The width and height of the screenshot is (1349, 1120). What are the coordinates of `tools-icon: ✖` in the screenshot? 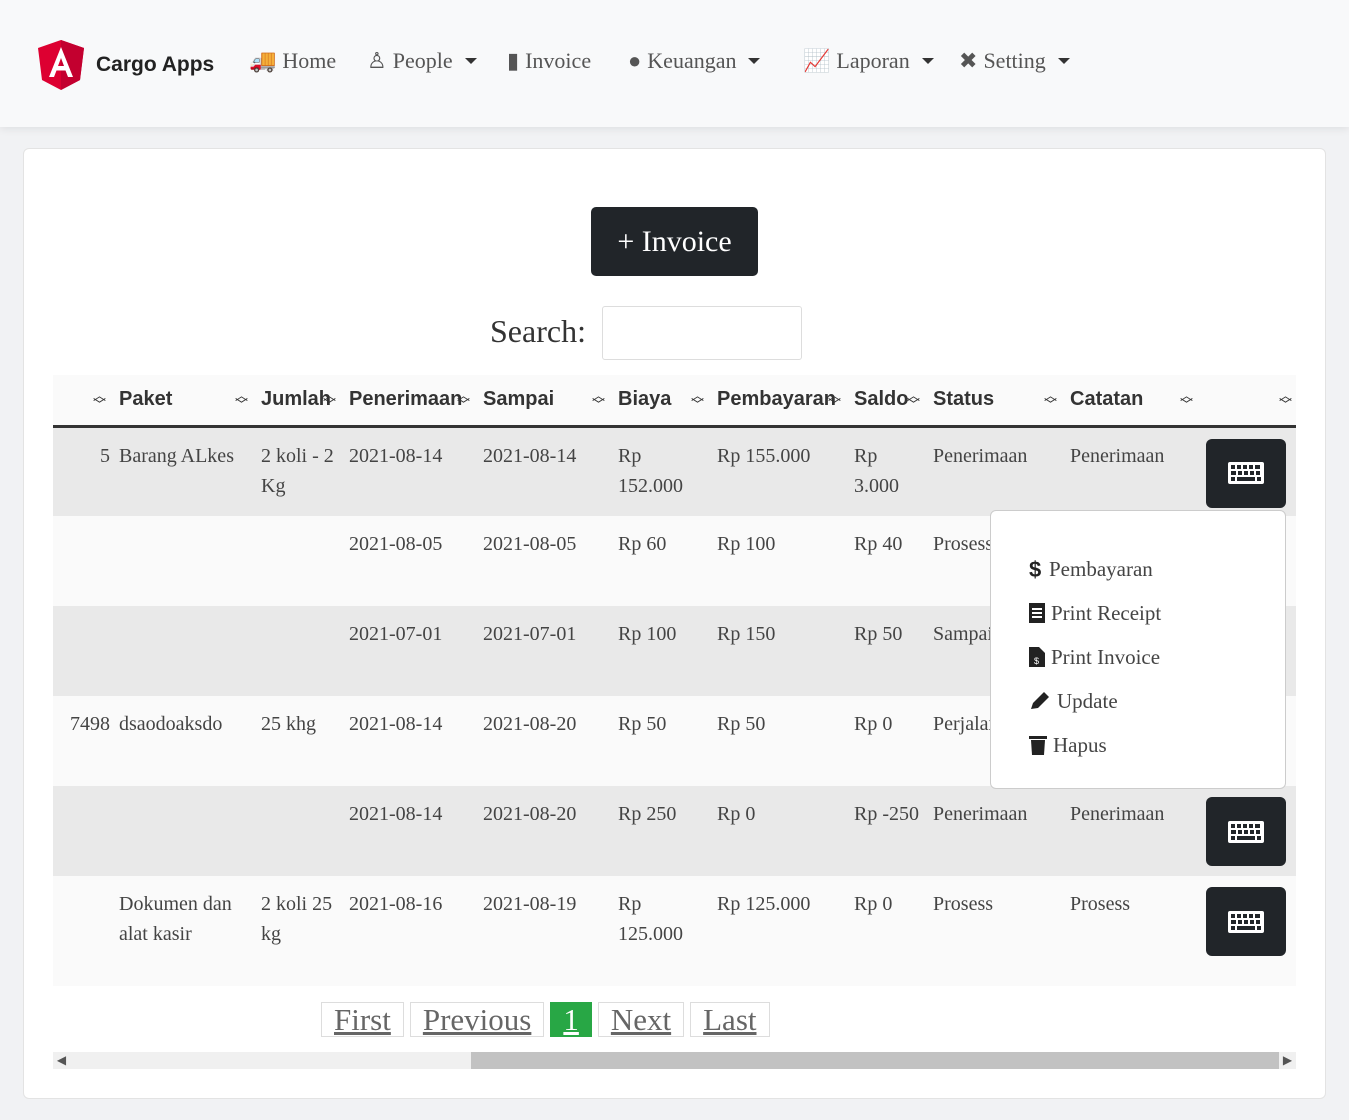 It's located at (968, 60).